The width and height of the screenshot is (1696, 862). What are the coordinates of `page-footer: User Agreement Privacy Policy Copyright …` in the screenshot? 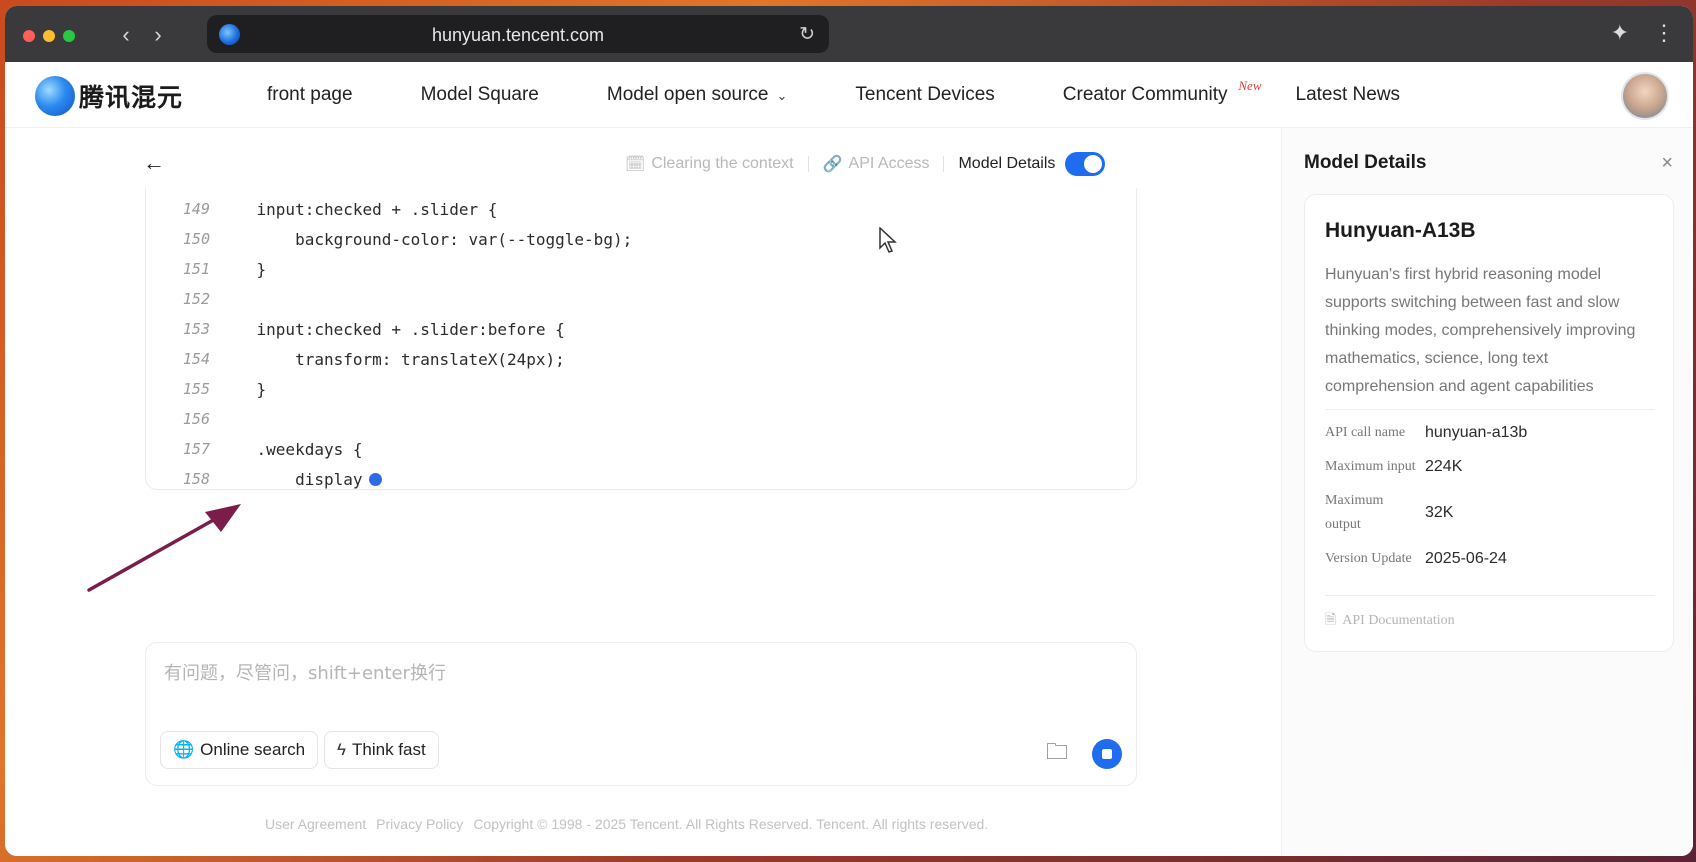 It's located at (626, 824).